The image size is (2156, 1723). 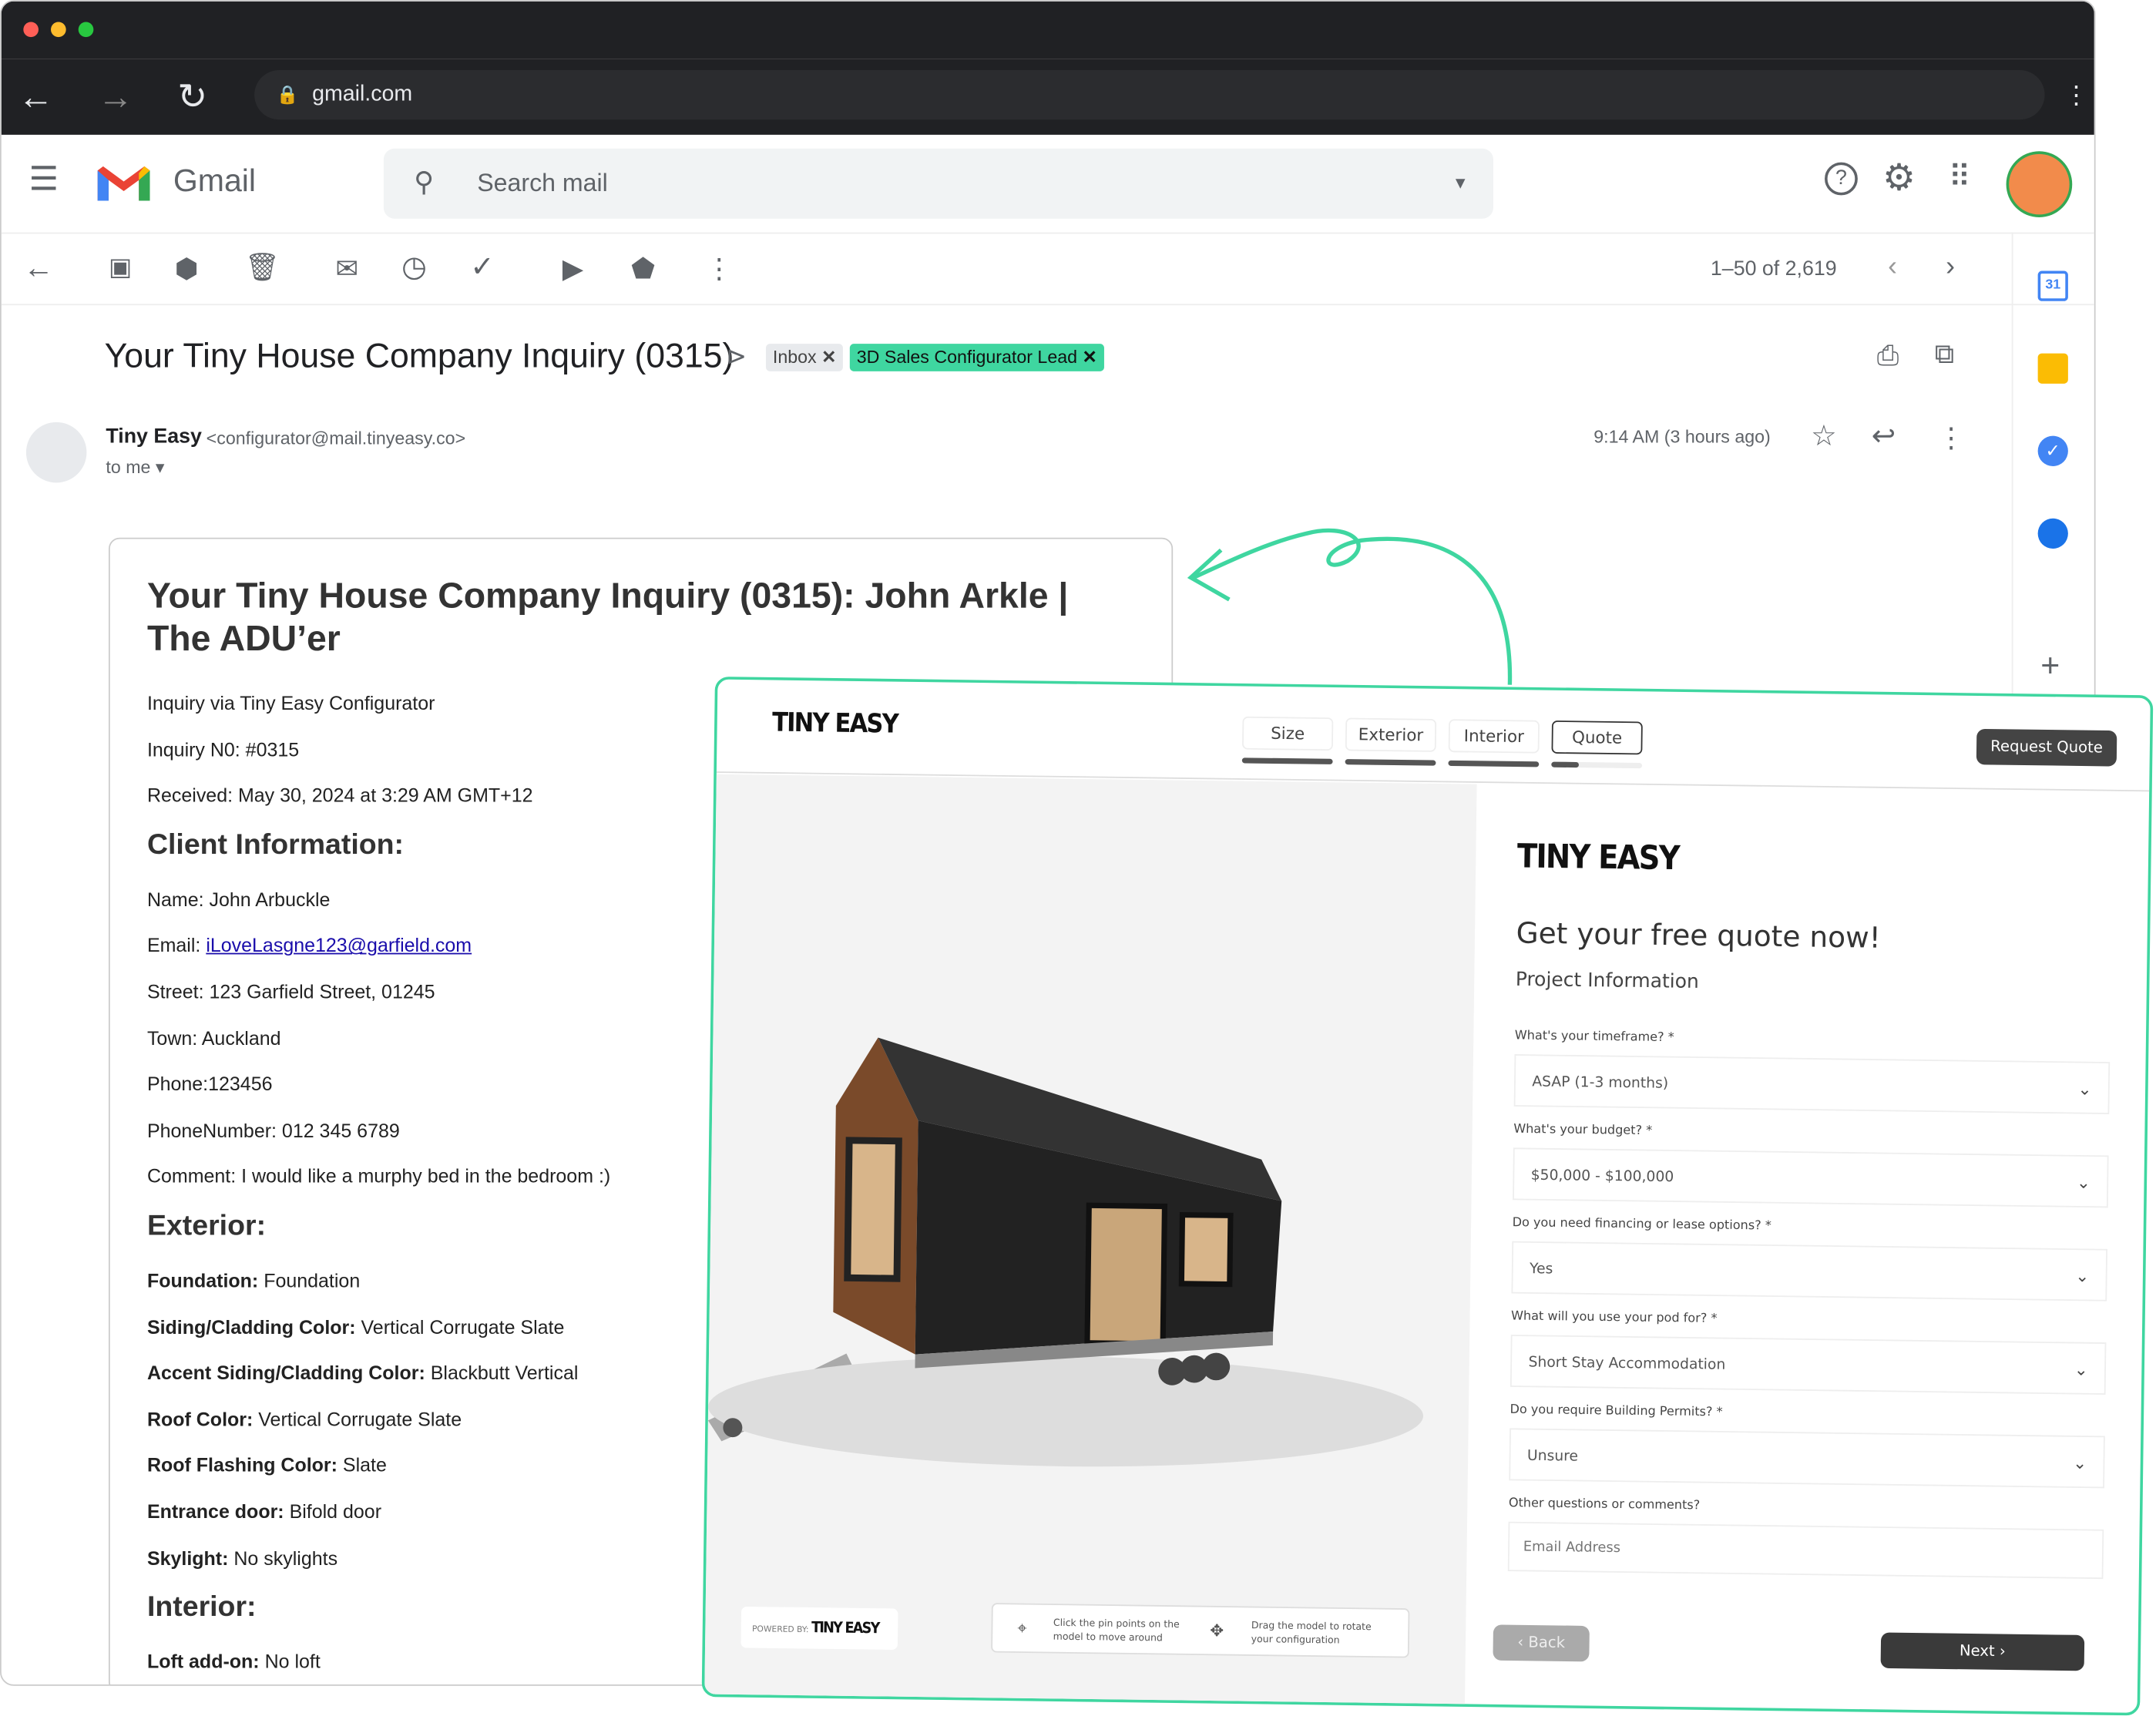 I want to click on close-window-button, so click(x=31, y=30).